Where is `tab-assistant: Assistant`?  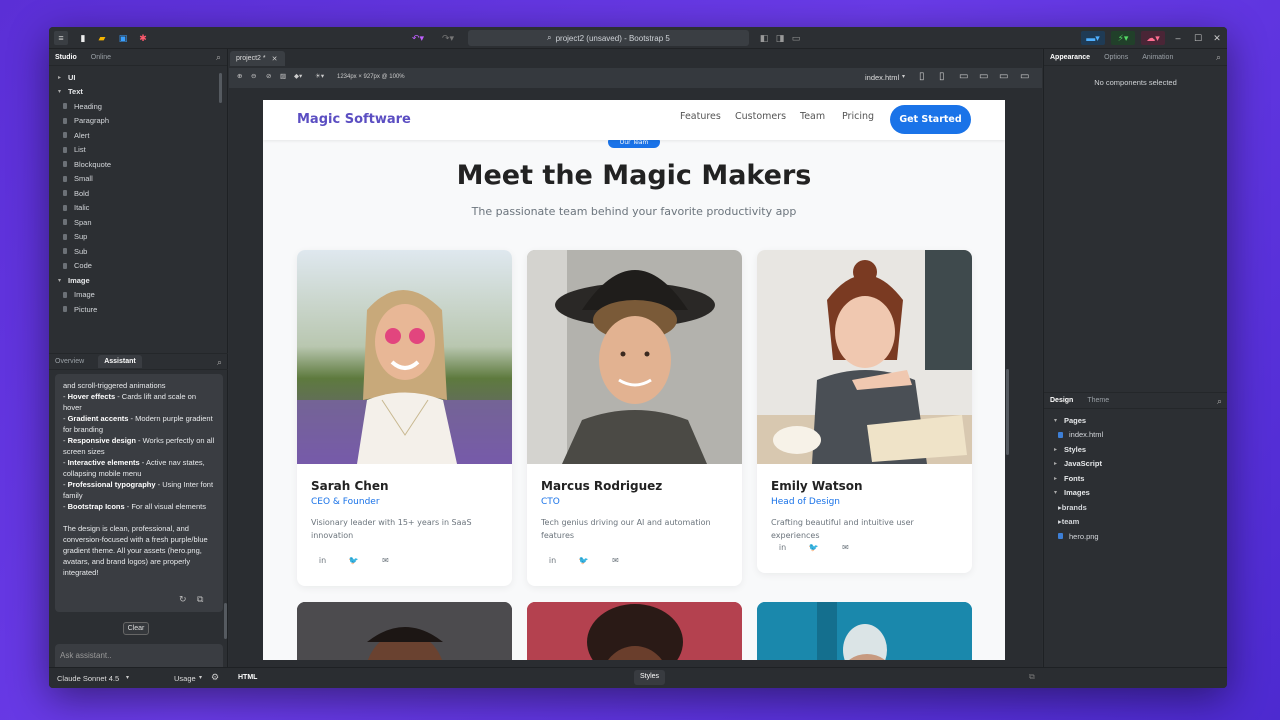 tab-assistant: Assistant is located at coordinates (120, 361).